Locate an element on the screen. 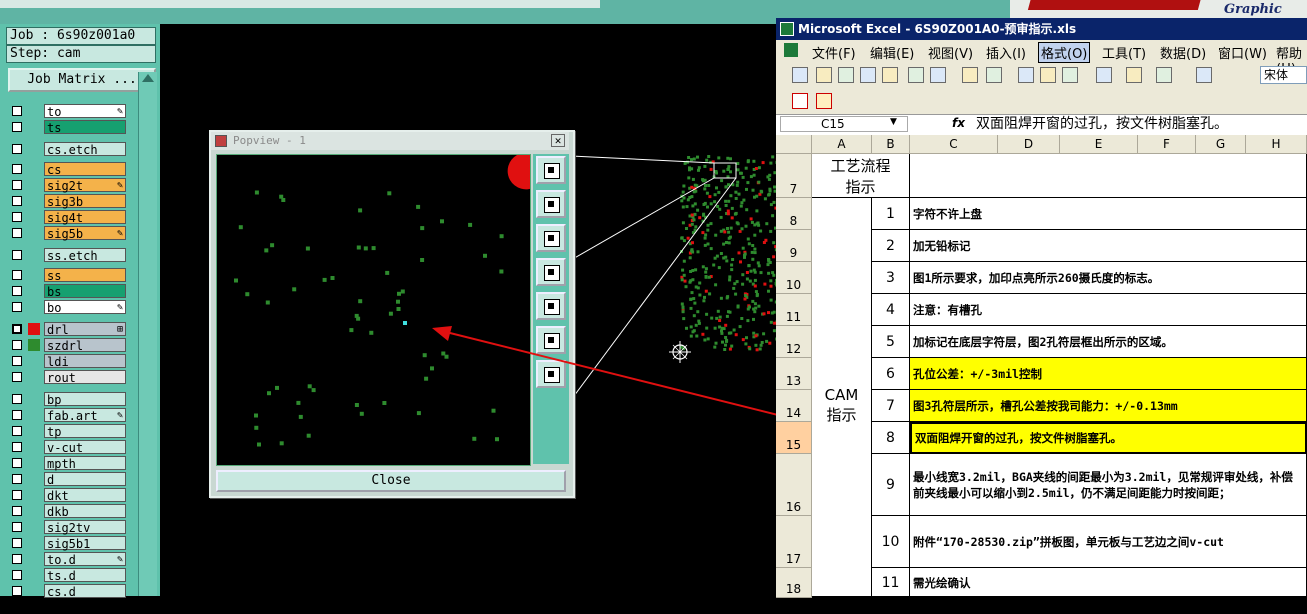 The image size is (1307, 614). menu-item-2: 视图(V) is located at coordinates (950, 52).